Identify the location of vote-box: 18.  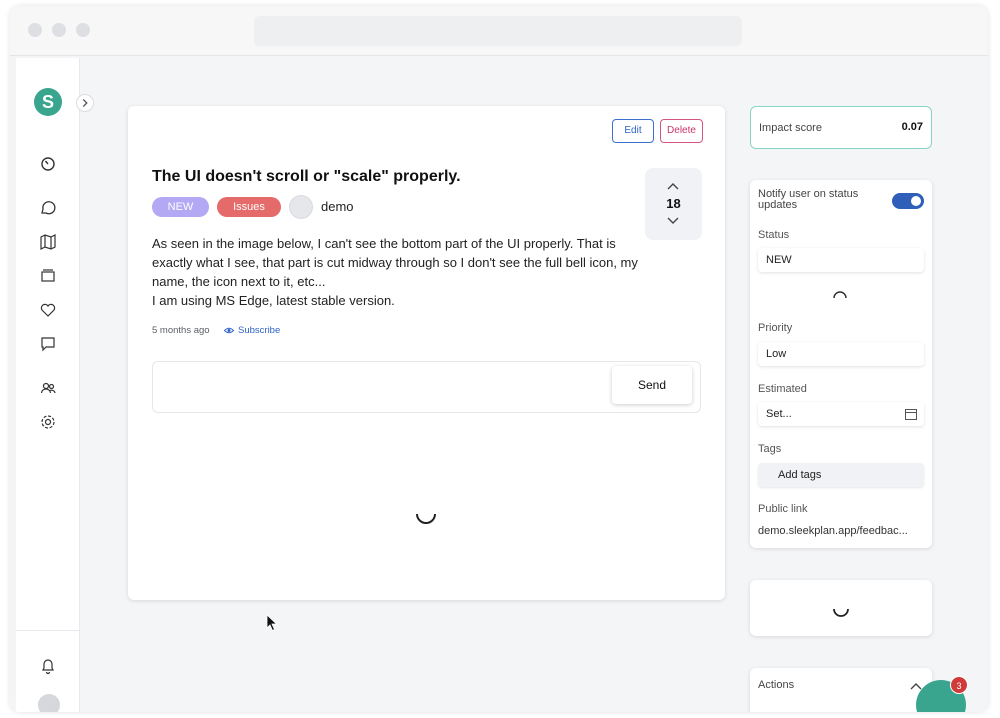
(673, 204).